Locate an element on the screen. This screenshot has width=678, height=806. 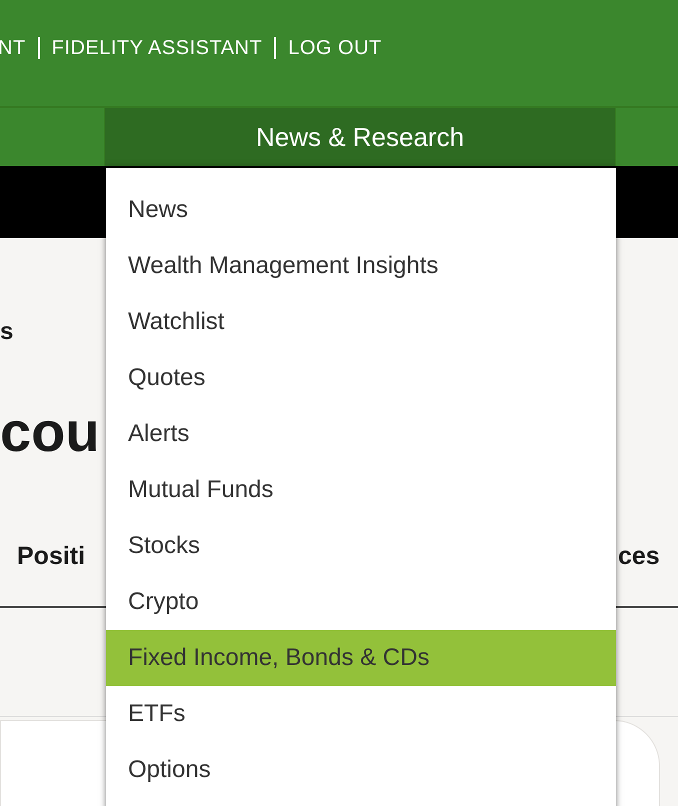
page-tab: ces is located at coordinates (639, 557).